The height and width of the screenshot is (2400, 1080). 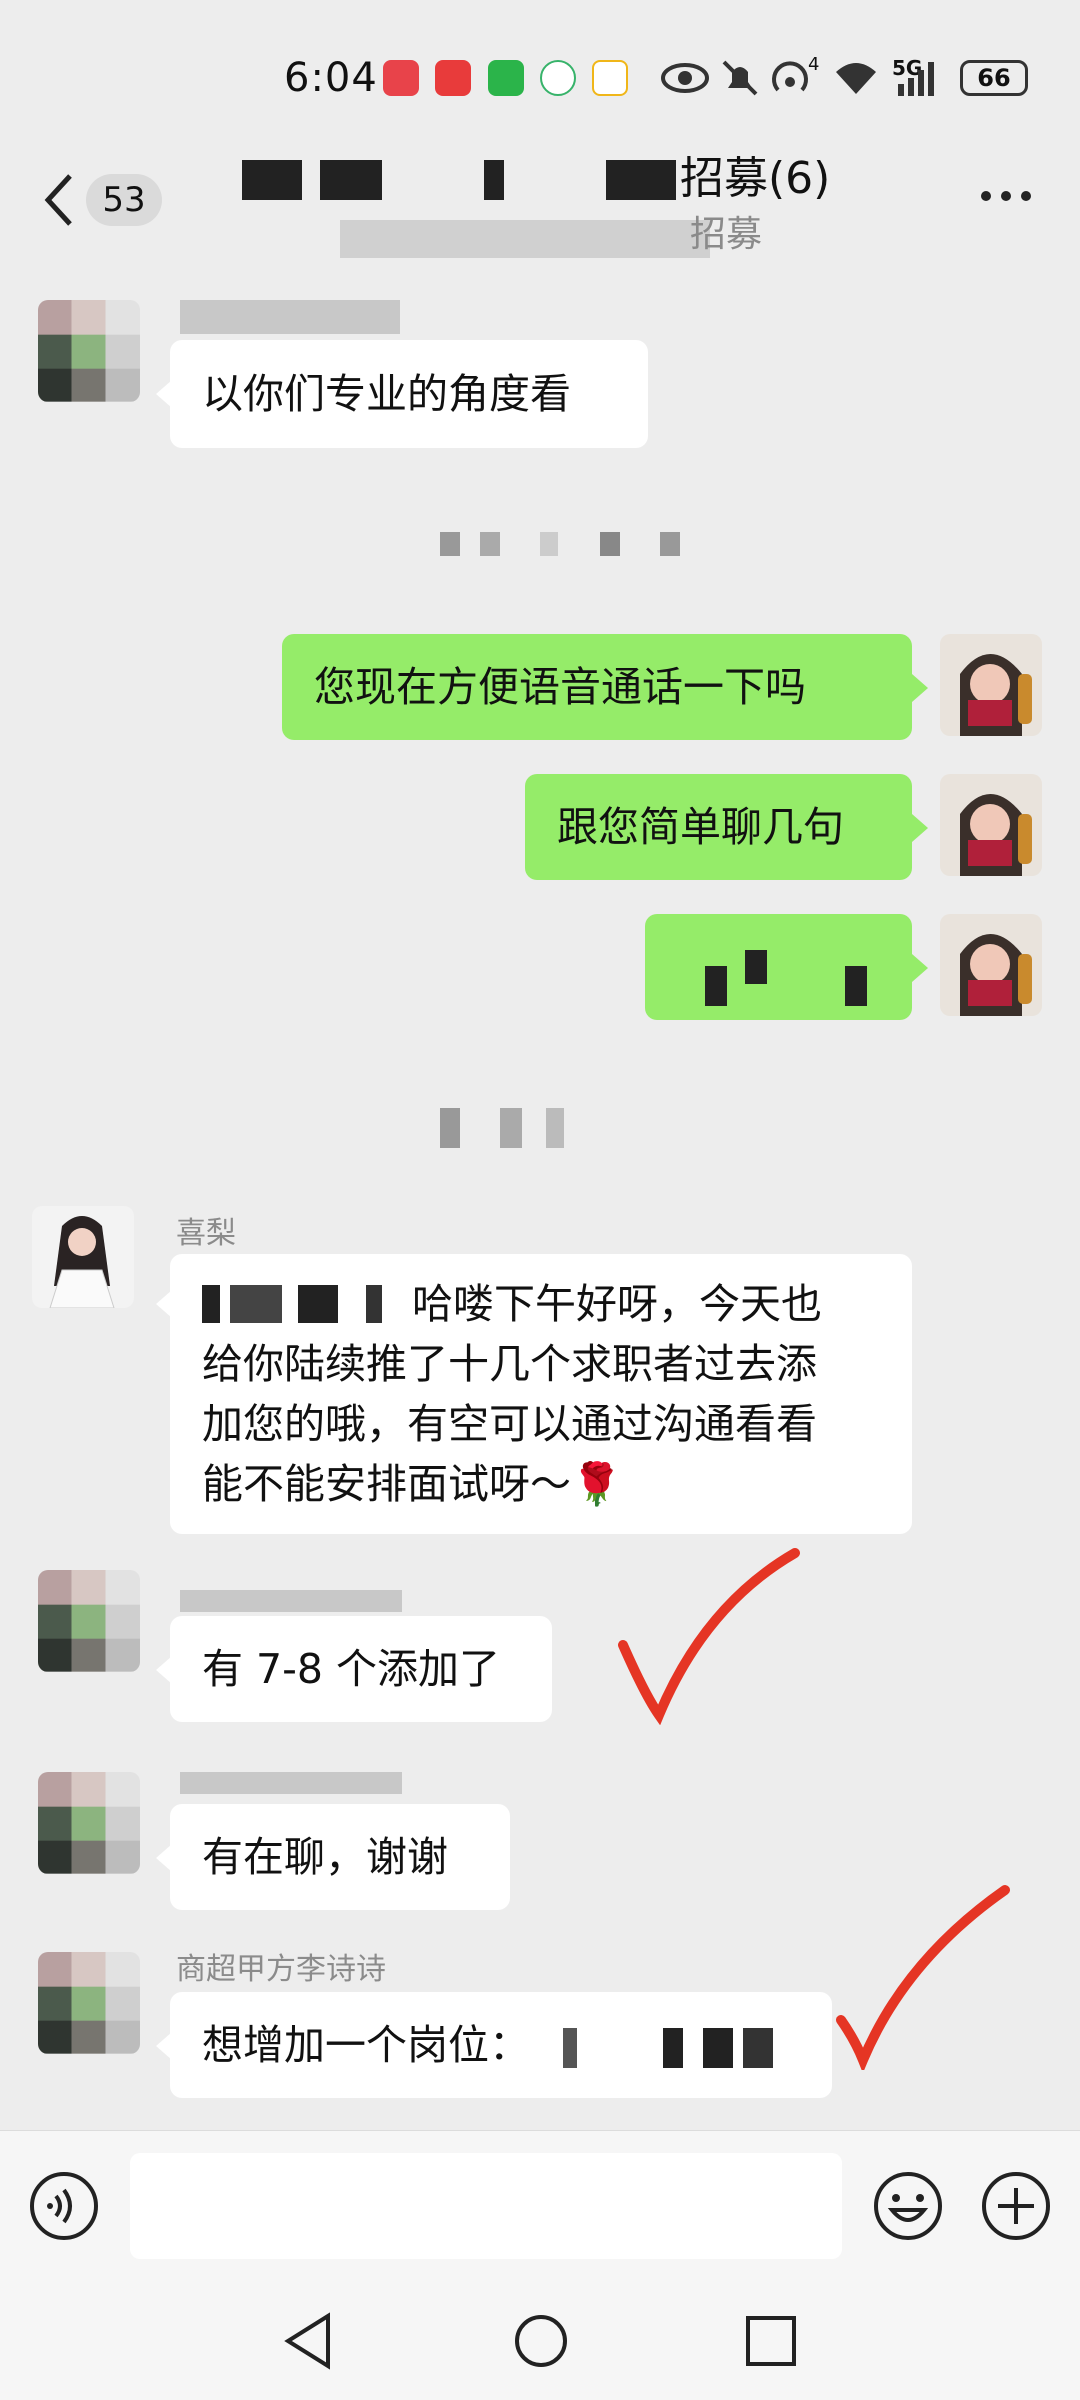 What do you see at coordinates (366, 2045) in the screenshot?
I see `message-text: 想增加一个岗位：` at bounding box center [366, 2045].